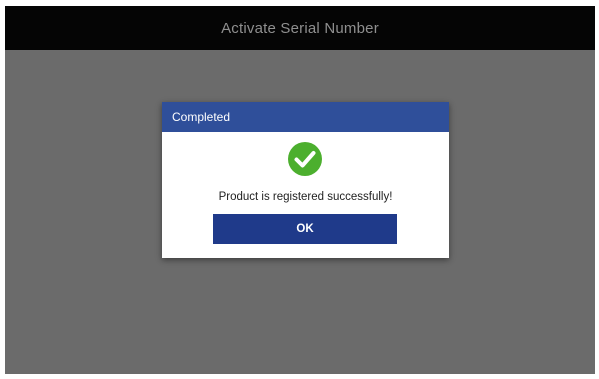 The width and height of the screenshot is (599, 379). Describe the element at coordinates (305, 159) in the screenshot. I see `checkmark-circle-icon` at that location.